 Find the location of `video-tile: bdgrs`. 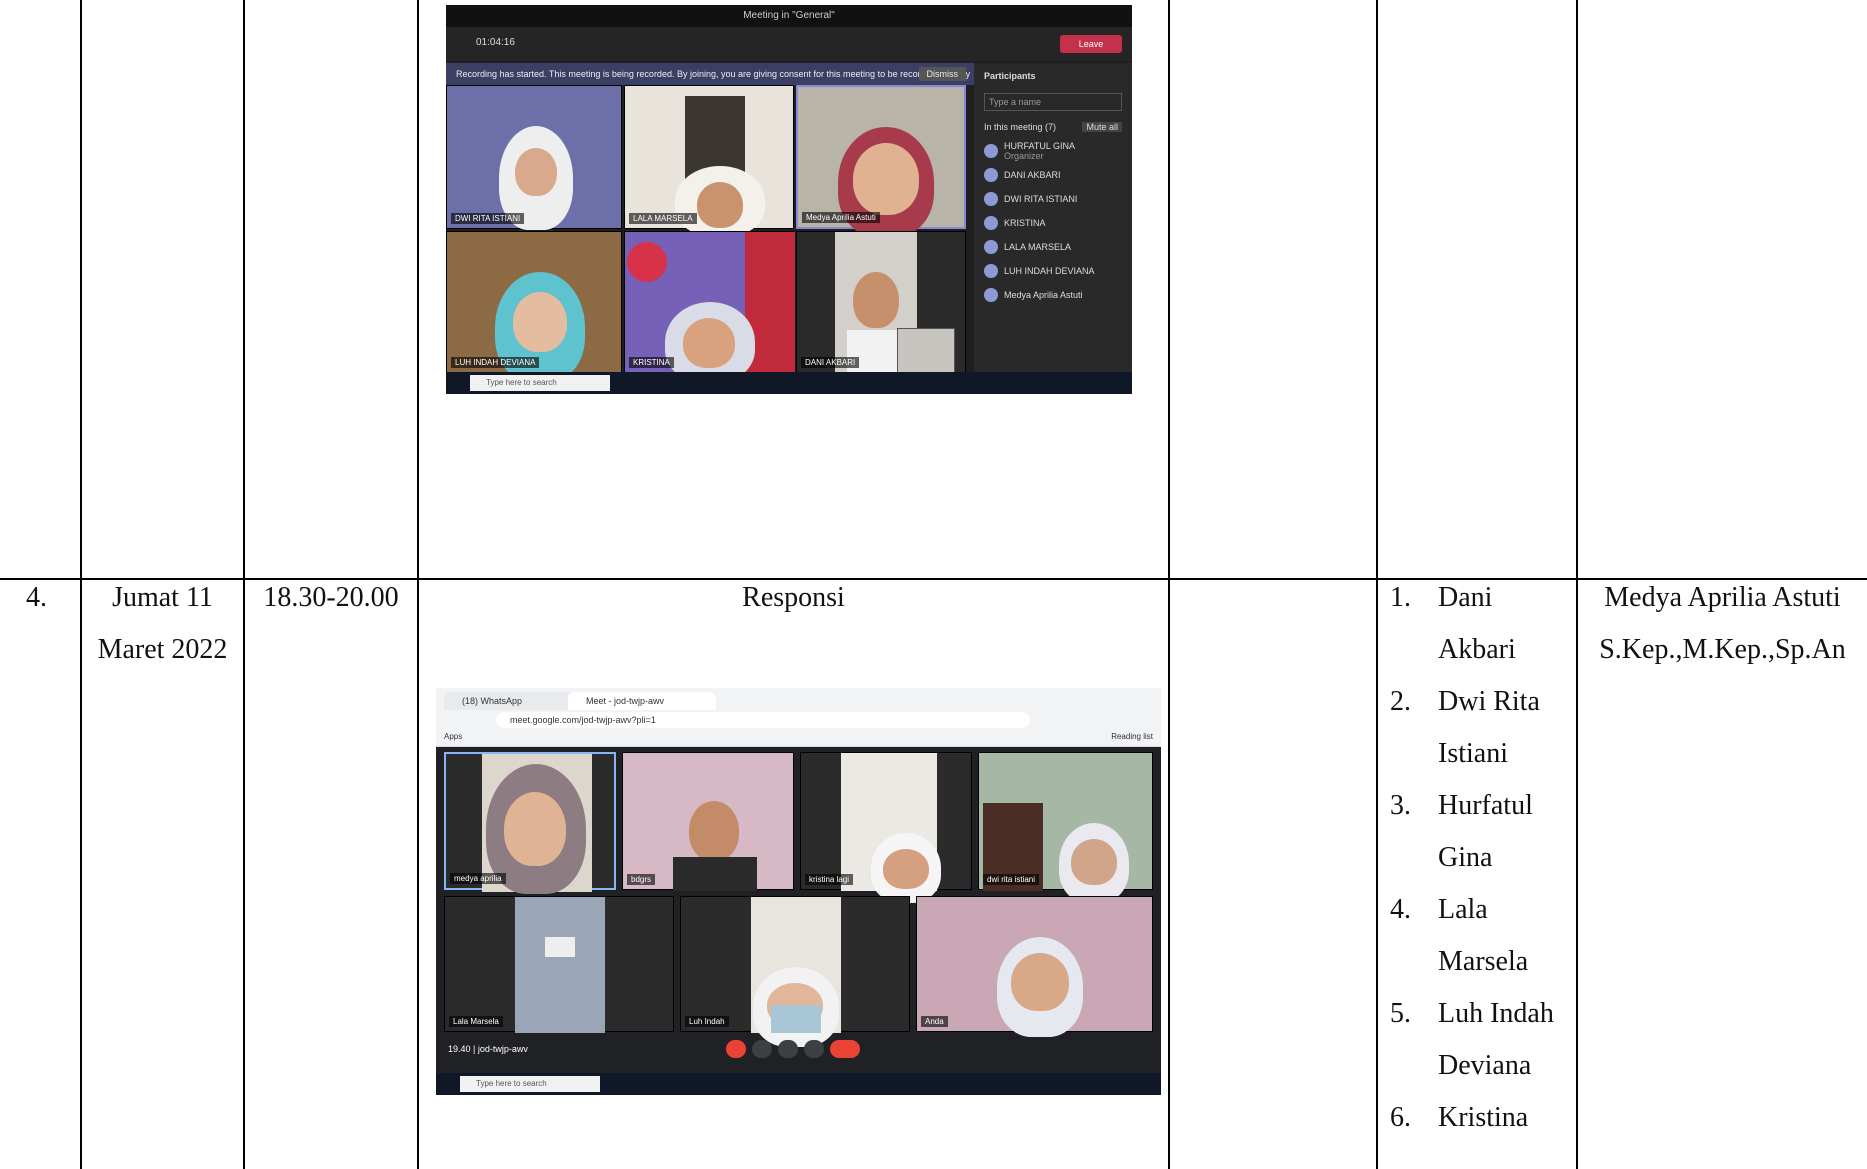

video-tile: bdgrs is located at coordinates (708, 821).